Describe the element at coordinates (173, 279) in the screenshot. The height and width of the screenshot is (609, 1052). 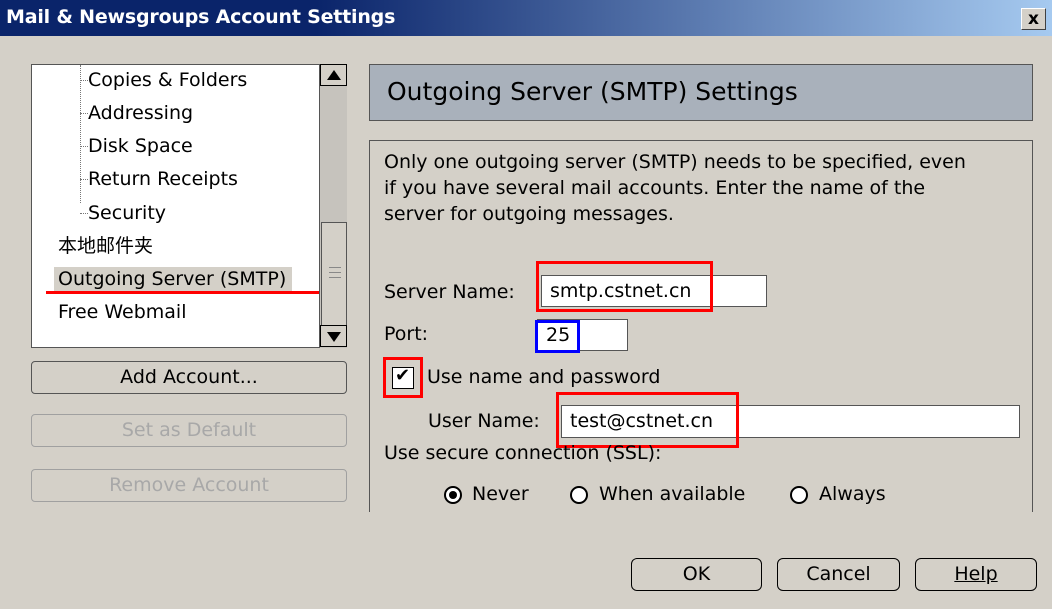
I see `tree-item-outgoing-server: Outgoing Server (SMTP)` at that location.